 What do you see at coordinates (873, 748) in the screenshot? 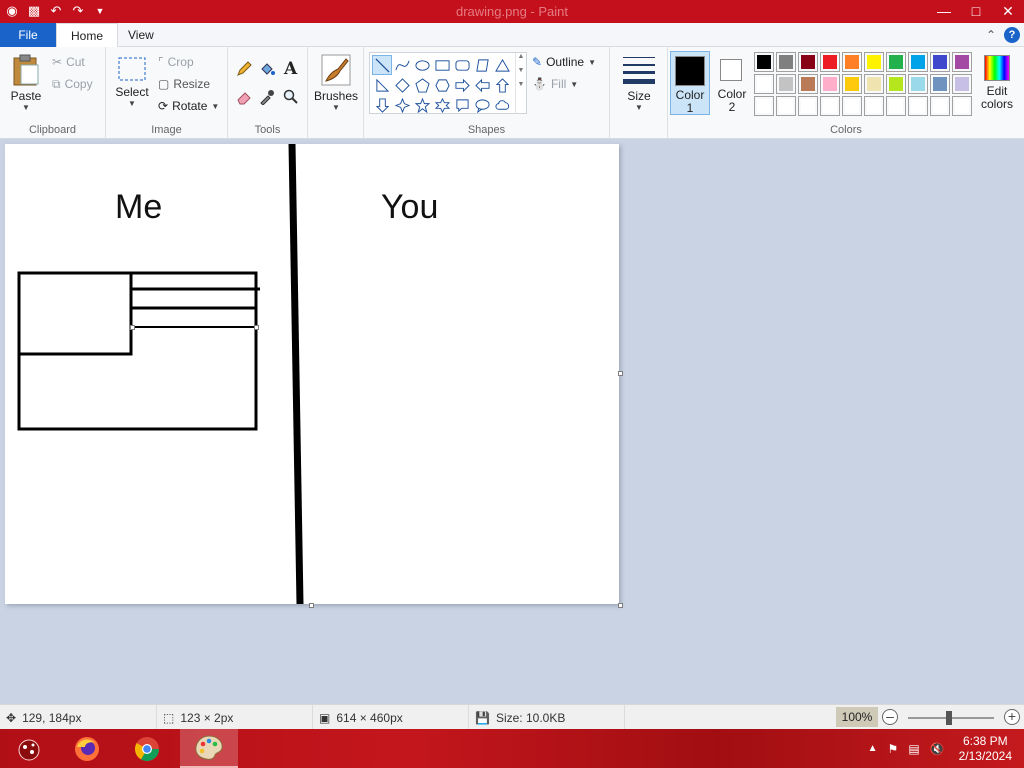
I see `show-hidden-icons-icon: ▲` at bounding box center [873, 748].